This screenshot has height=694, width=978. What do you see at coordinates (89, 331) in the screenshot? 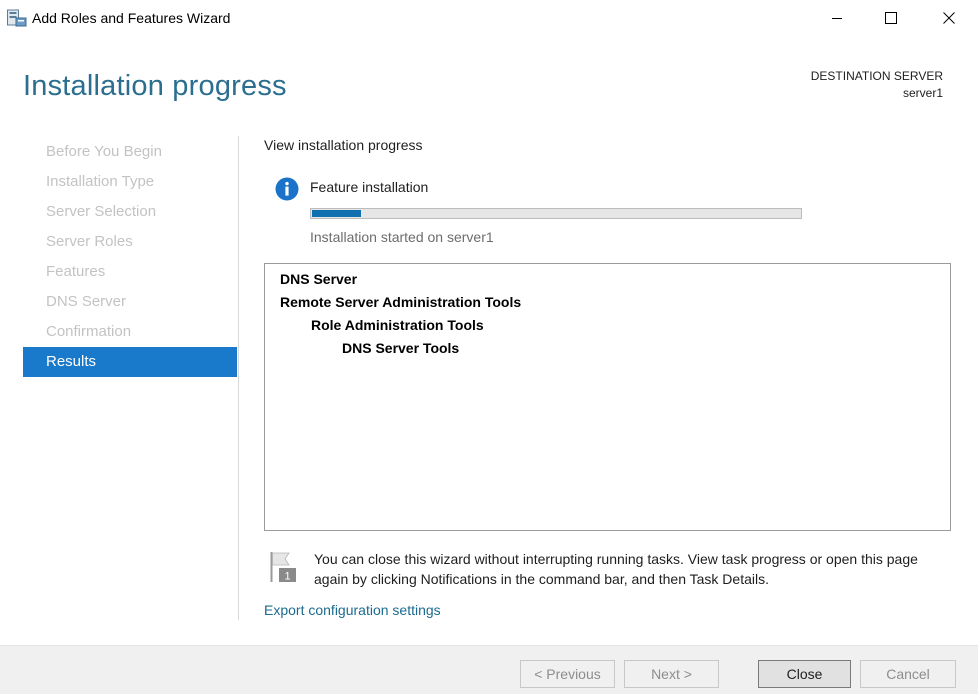
I see `nav-item-confirmation: Confirmation` at bounding box center [89, 331].